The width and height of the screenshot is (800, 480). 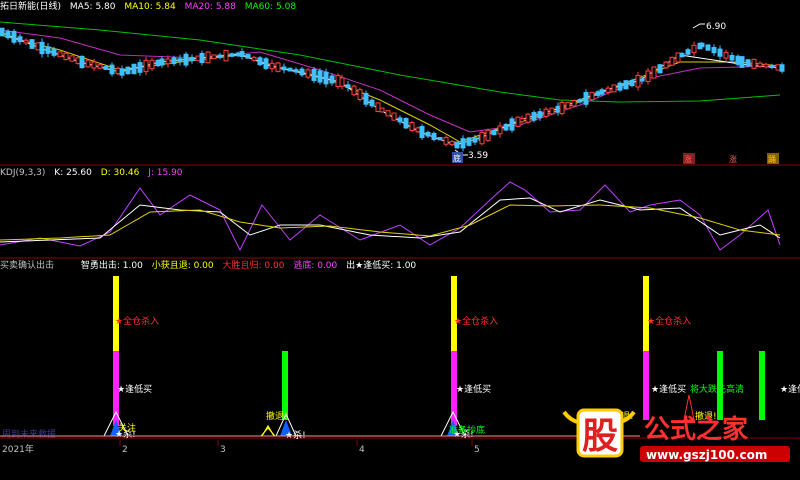 I want to click on xaxis-label-5: 5, so click(x=477, y=450).